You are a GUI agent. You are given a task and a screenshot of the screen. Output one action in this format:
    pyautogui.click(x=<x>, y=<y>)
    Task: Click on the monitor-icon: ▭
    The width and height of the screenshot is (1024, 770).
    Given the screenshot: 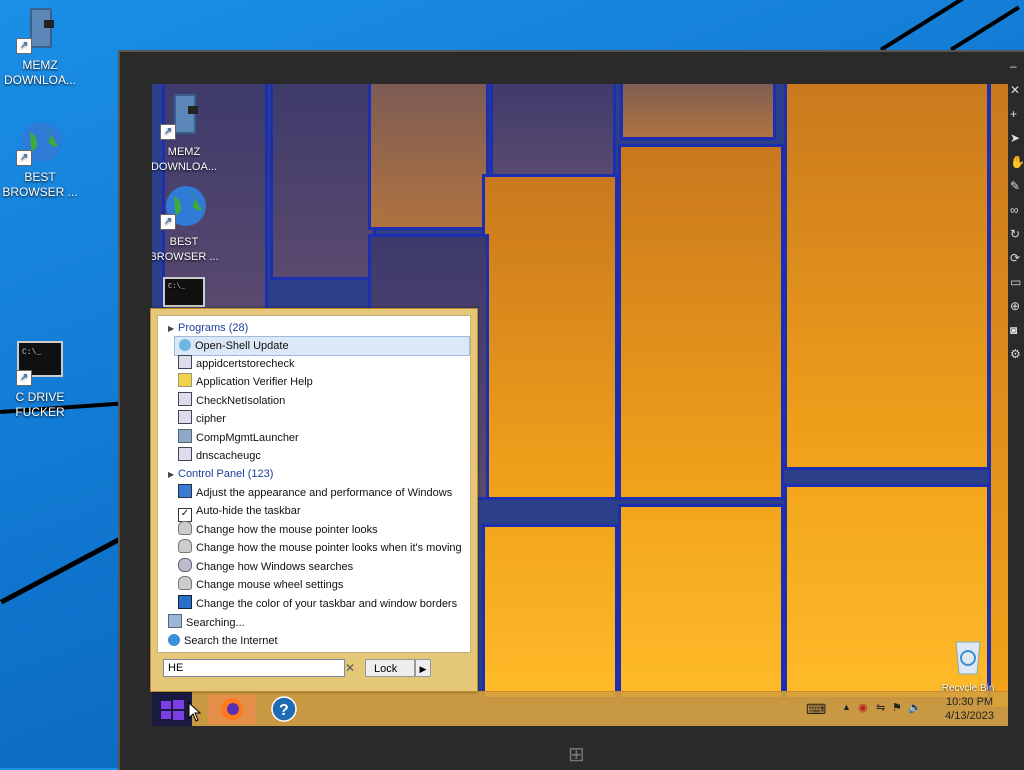 What is the action you would take?
    pyautogui.click(x=1017, y=282)
    